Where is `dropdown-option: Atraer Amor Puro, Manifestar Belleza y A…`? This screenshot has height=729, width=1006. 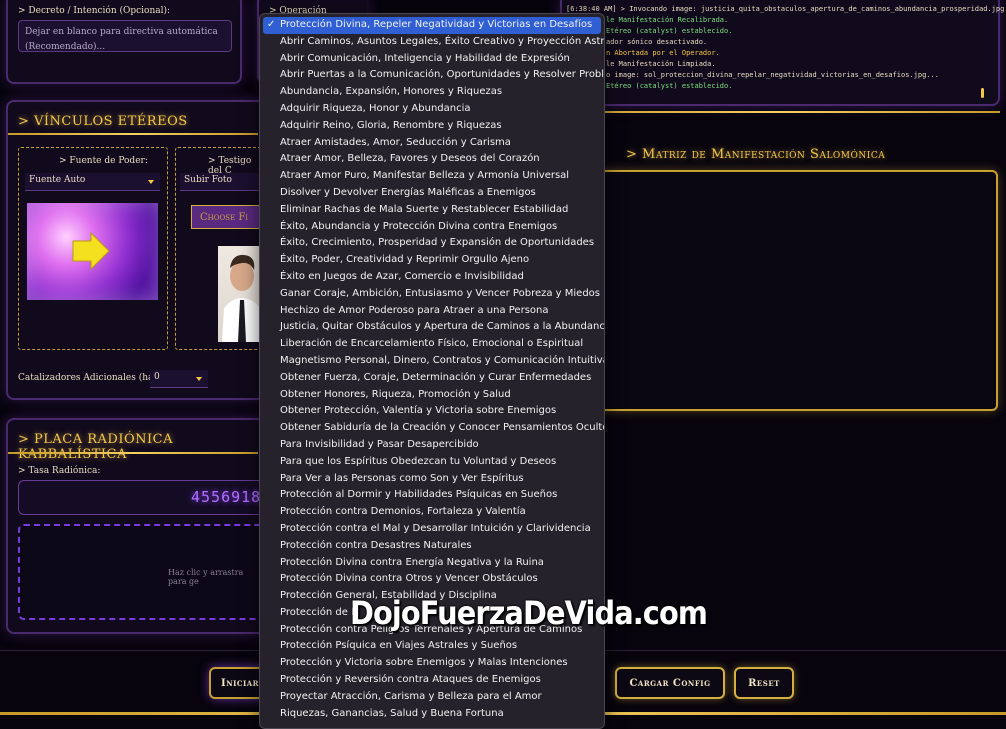 dropdown-option: Atraer Amor Puro, Manifestar Belleza y A… is located at coordinates (432, 176).